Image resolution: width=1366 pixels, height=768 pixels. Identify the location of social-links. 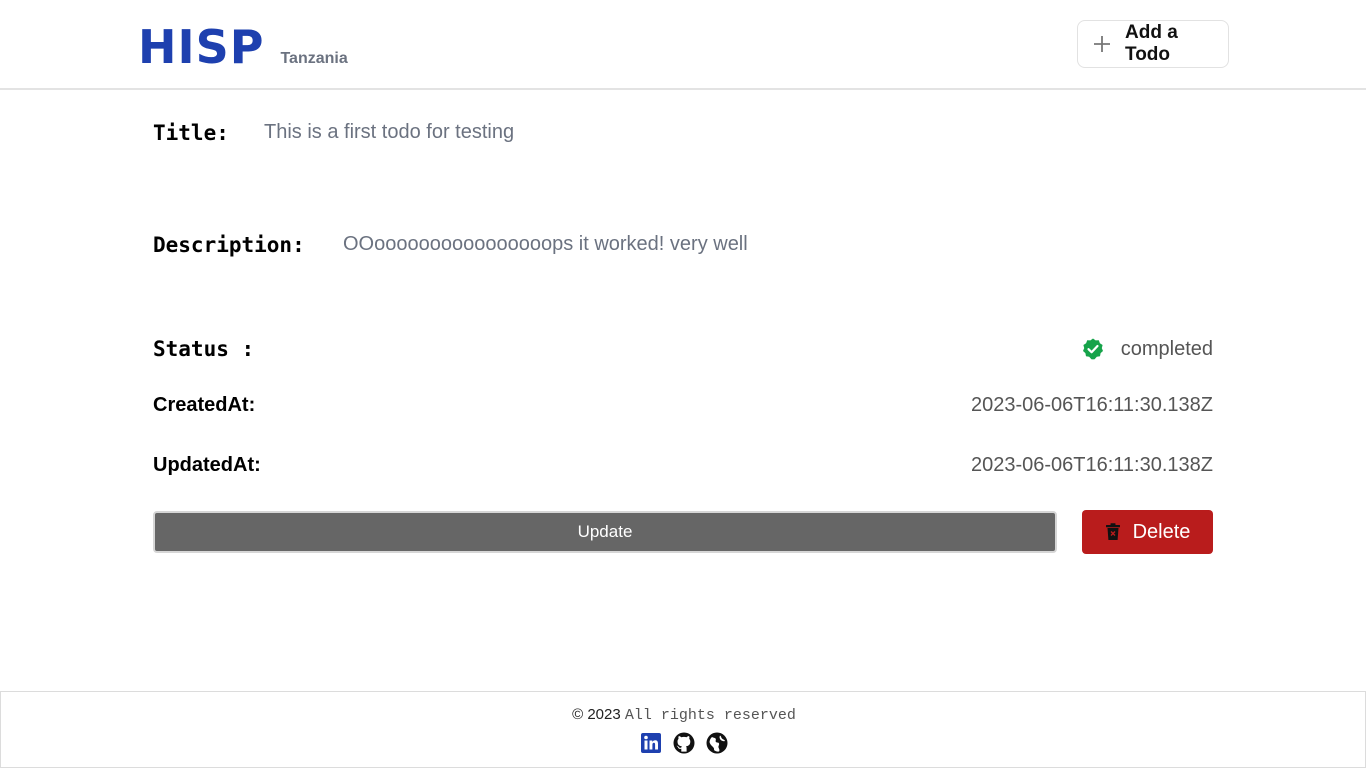
(683, 743).